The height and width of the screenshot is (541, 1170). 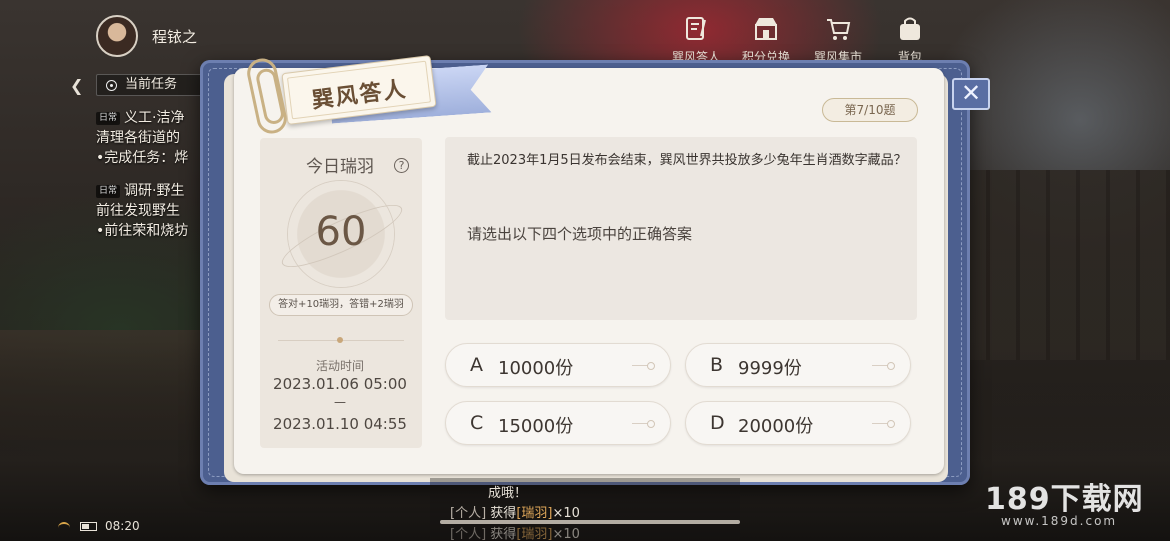 What do you see at coordinates (154, 191) in the screenshot?
I see `task-title: 调研·野生` at bounding box center [154, 191].